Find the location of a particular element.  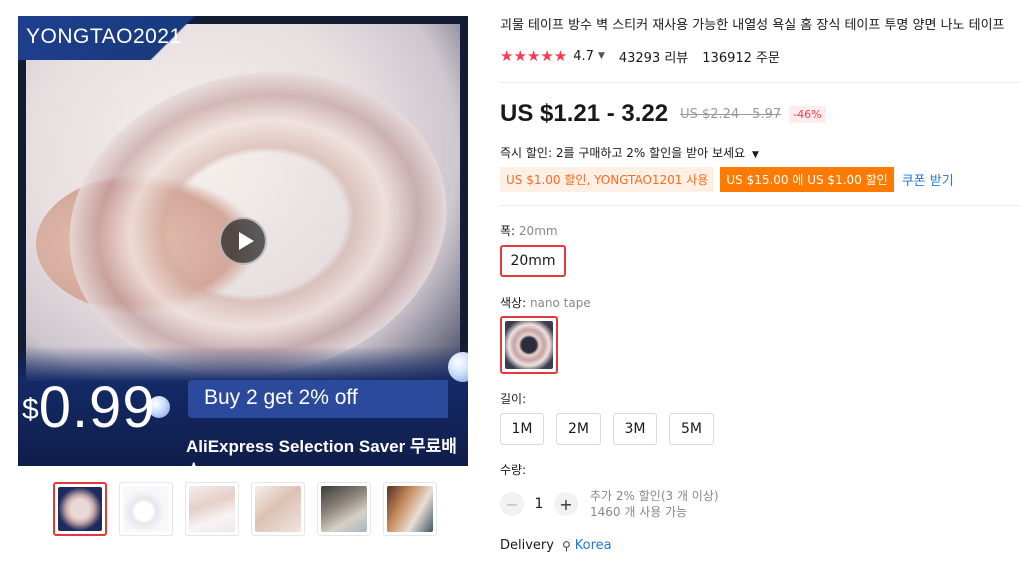

color-label-text: 색상: is located at coordinates (513, 303).